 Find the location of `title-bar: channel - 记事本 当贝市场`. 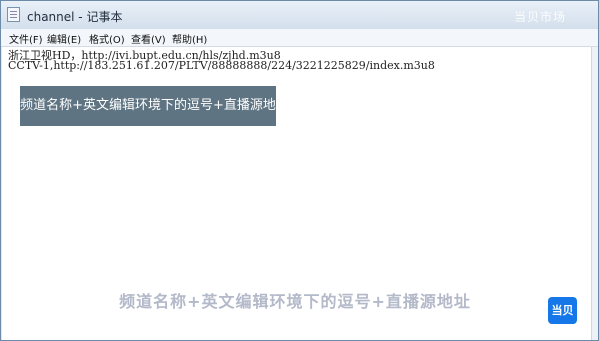

title-bar: channel - 记事本 当贝市场 is located at coordinates (299, 15).